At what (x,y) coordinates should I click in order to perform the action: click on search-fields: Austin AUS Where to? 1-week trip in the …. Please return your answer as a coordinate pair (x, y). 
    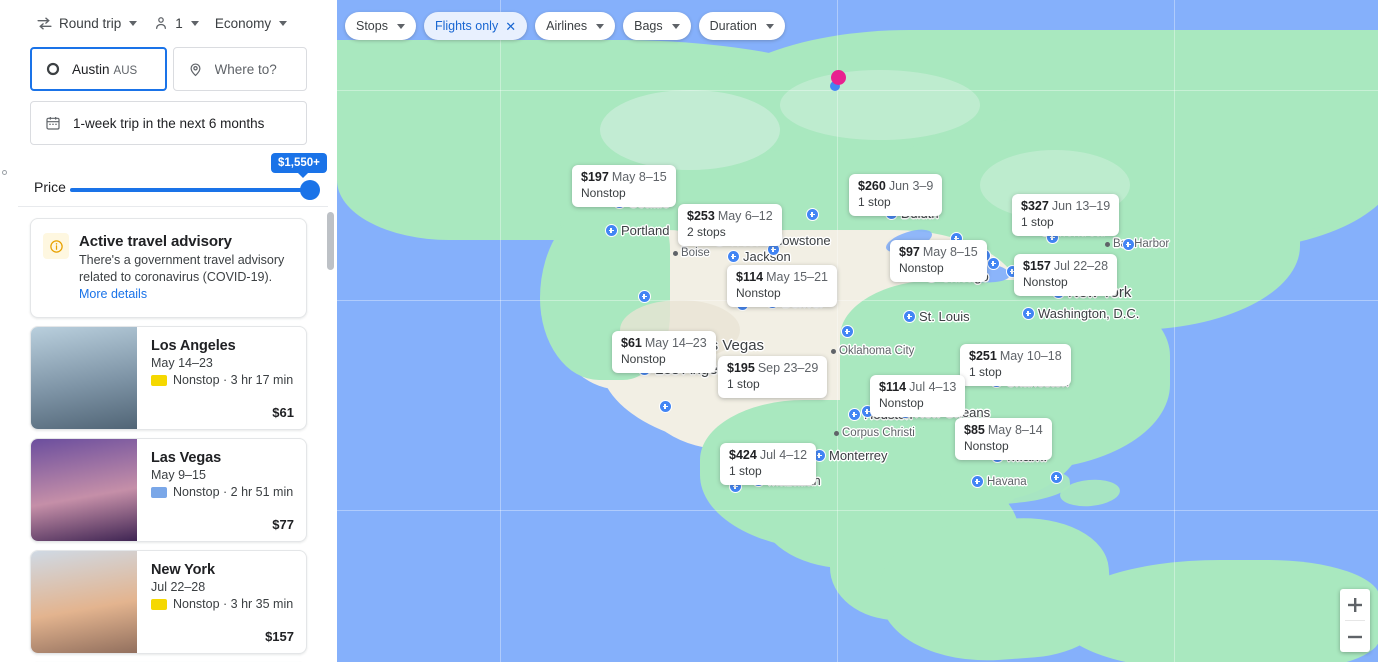
    Looking at the image, I should click on (168, 96).